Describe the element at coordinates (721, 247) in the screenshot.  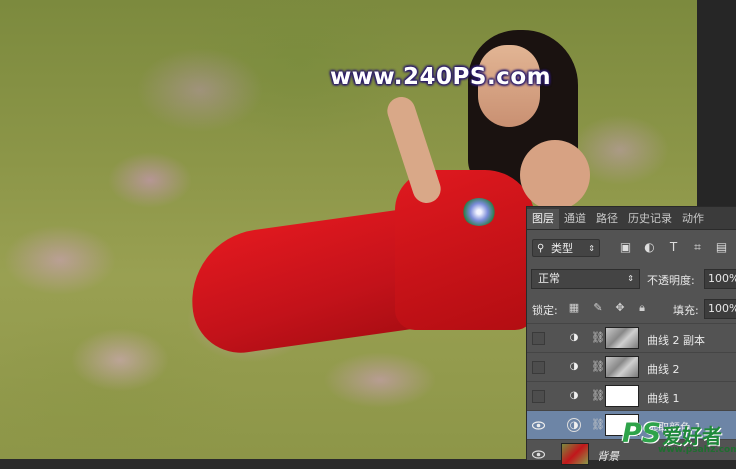
I see `smart-object-filter-icon: ▤` at that location.